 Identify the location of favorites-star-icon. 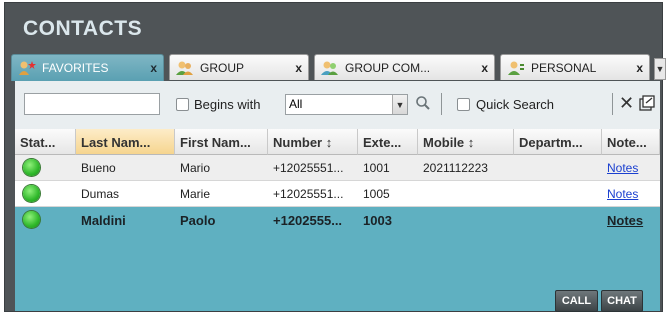
(27, 68).